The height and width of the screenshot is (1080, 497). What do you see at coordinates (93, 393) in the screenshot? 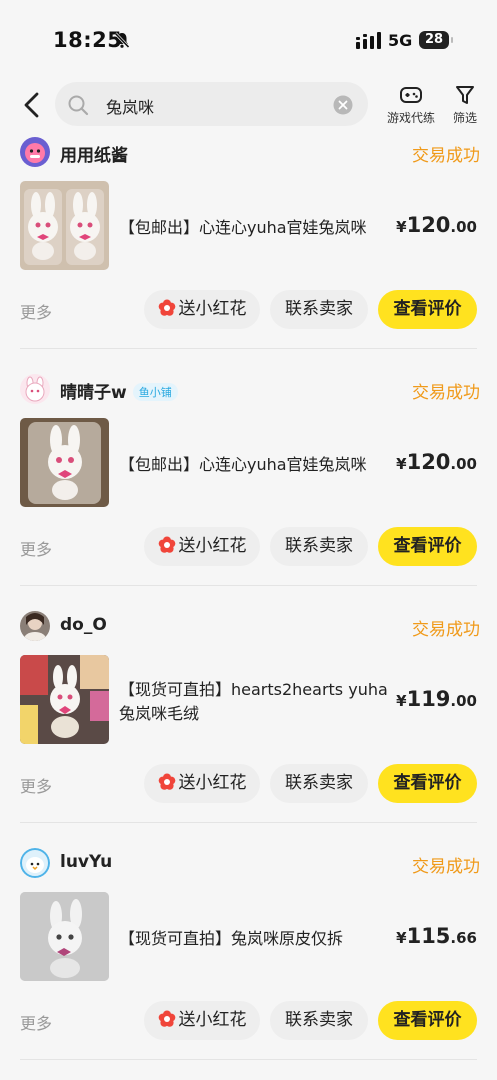
I see `seller-name-text: 晴晴子w` at bounding box center [93, 393].